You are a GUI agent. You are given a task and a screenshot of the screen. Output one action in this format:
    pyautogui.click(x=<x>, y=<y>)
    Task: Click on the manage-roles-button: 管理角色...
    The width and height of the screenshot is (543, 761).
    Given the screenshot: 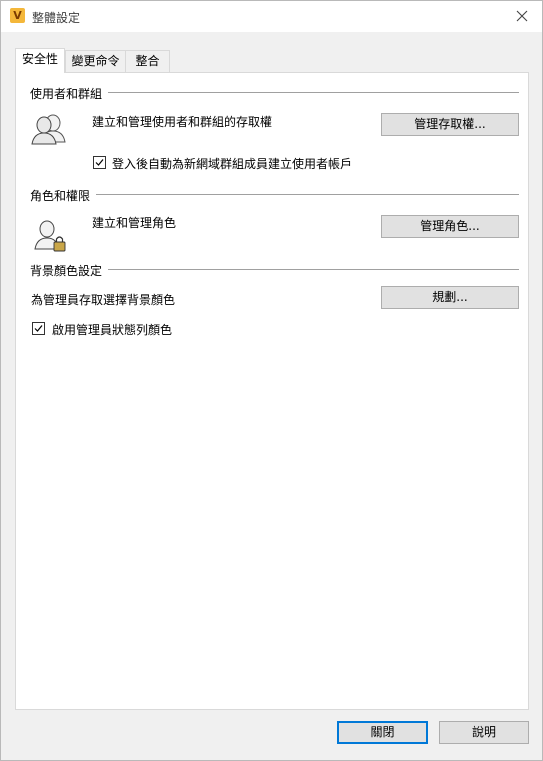 What is the action you would take?
    pyautogui.click(x=450, y=226)
    